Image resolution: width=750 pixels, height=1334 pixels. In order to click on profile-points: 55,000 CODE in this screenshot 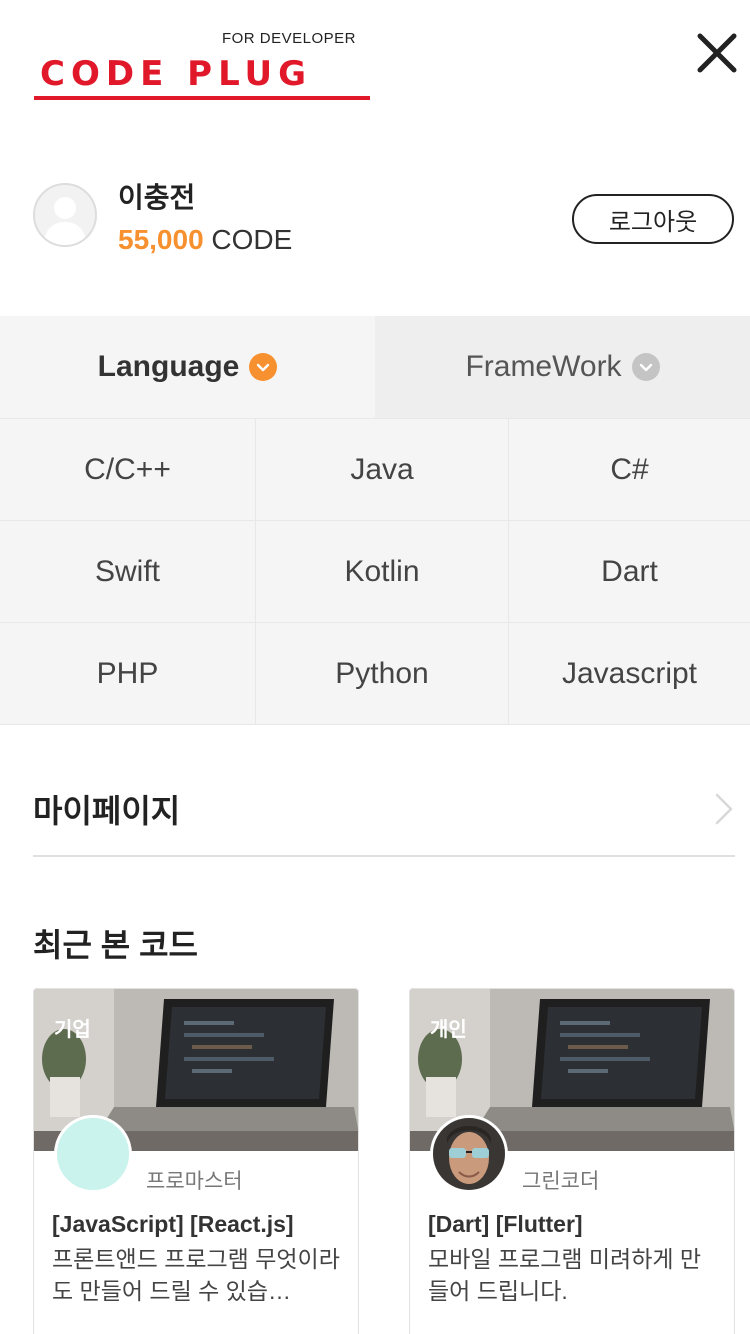, I will do `click(205, 240)`.